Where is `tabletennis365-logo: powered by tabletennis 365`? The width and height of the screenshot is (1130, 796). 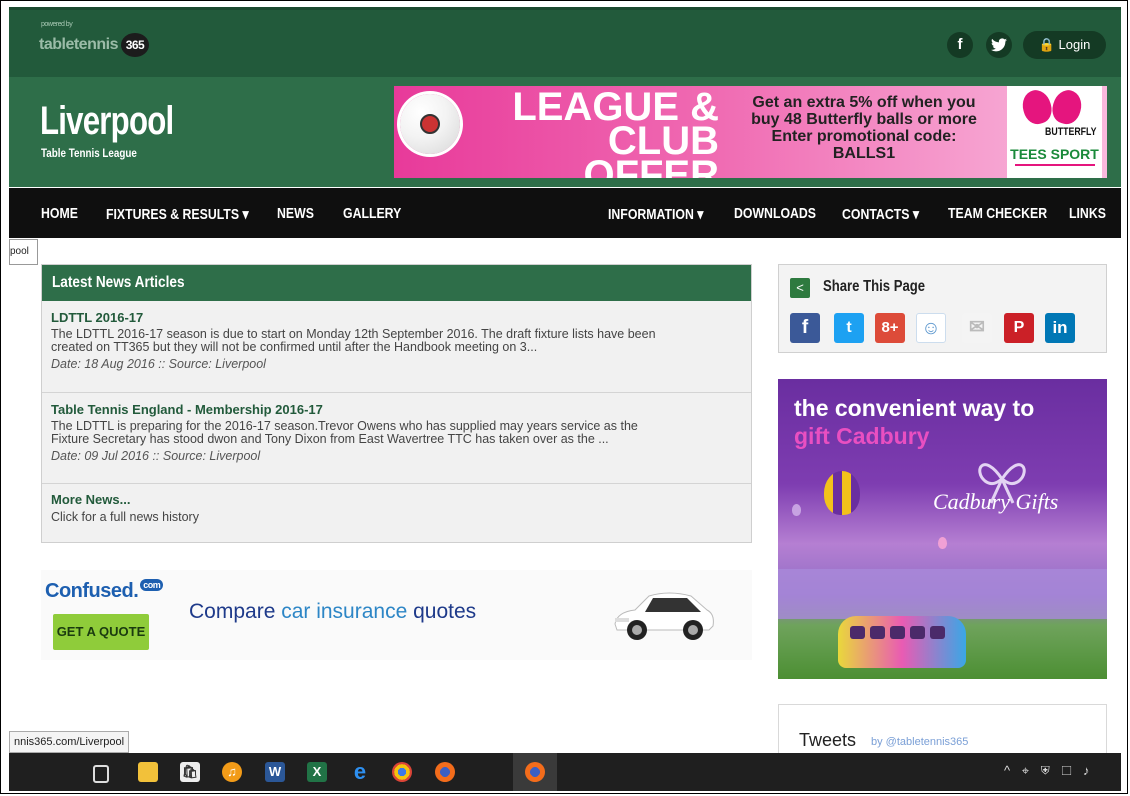 tabletennis365-logo: powered by tabletennis 365 is located at coordinates (94, 39).